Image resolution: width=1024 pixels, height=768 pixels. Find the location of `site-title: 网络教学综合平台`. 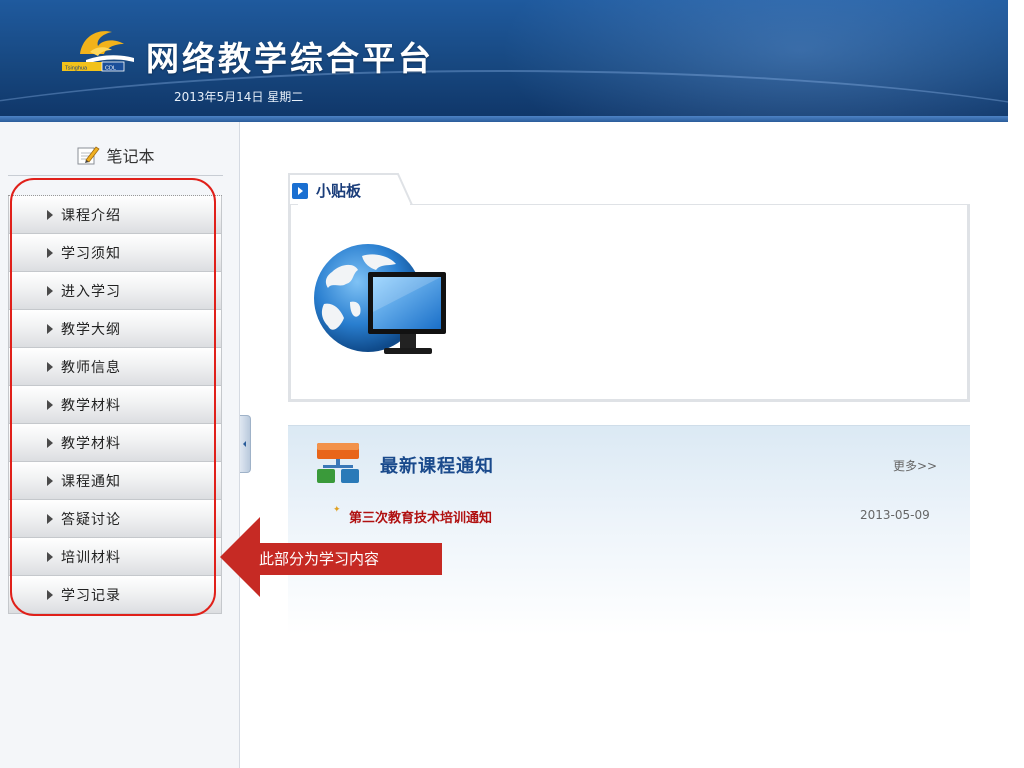

site-title: 网络教学综合平台 is located at coordinates (290, 58).